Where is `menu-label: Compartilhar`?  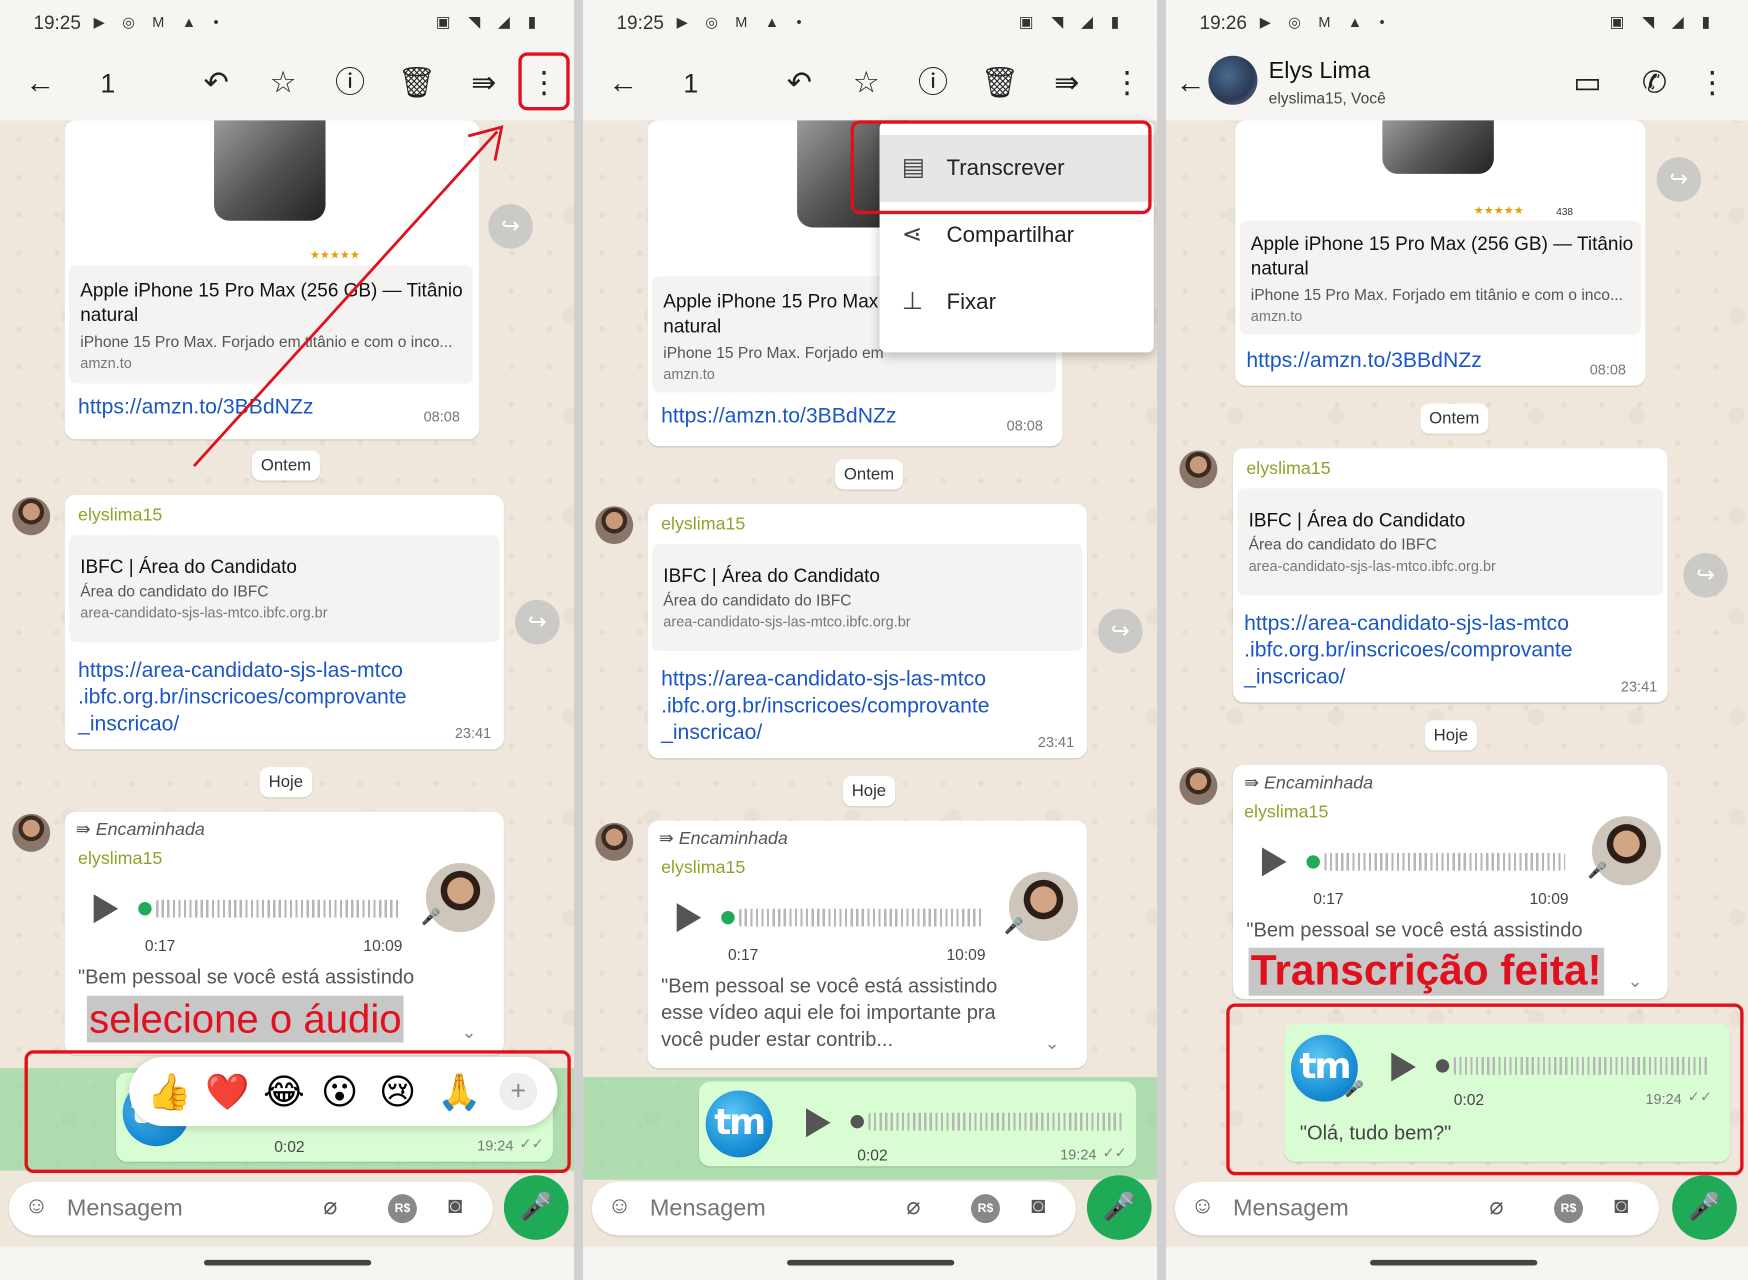 menu-label: Compartilhar is located at coordinates (1010, 235).